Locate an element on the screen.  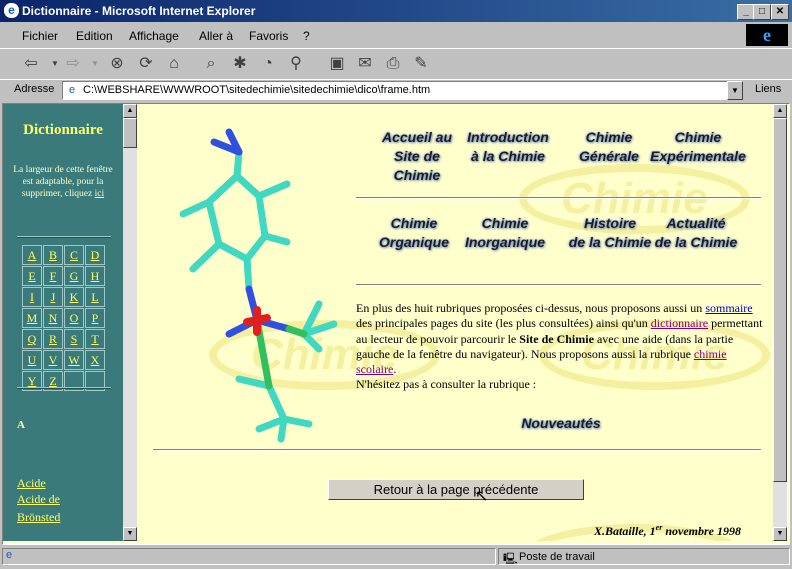
address-dropdown-icon: ▼ is located at coordinates (735, 90).